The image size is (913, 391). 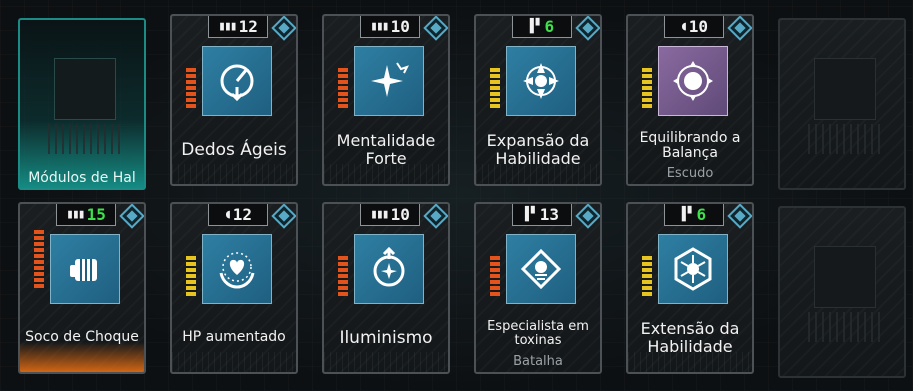 I want to click on module-card: ▌▘ 6 Expansão da Habilidade, so click(x=538, y=100).